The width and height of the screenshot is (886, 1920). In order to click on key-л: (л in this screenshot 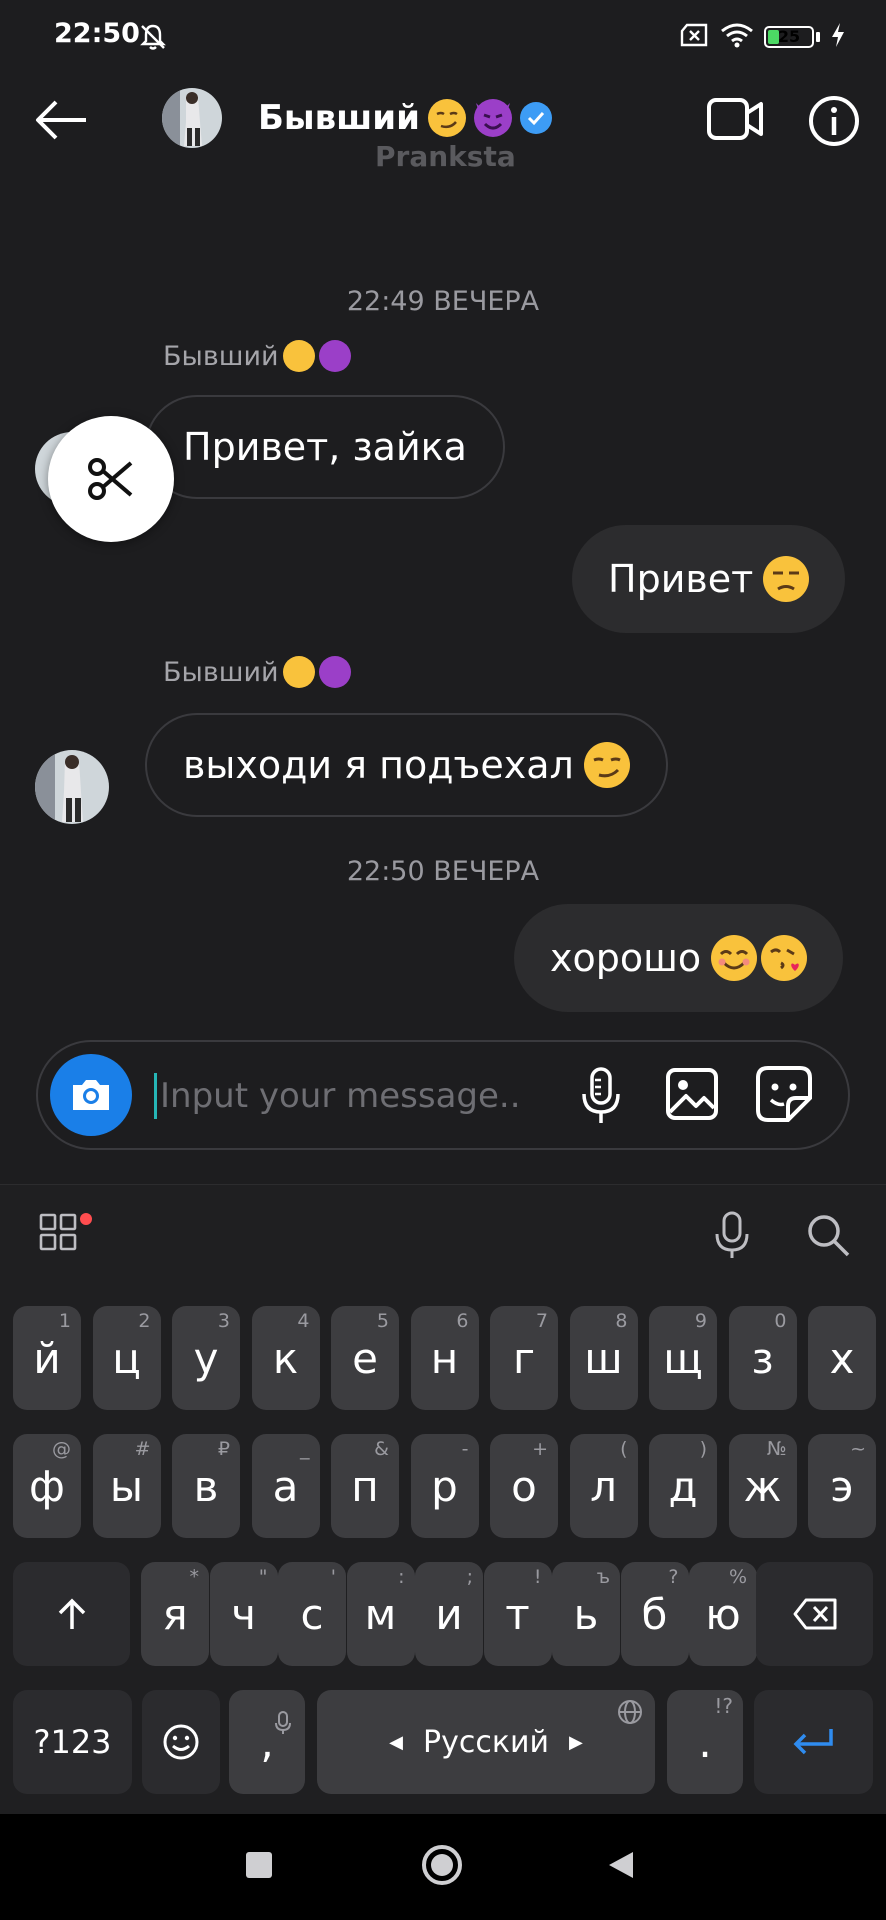, I will do `click(603, 1486)`.